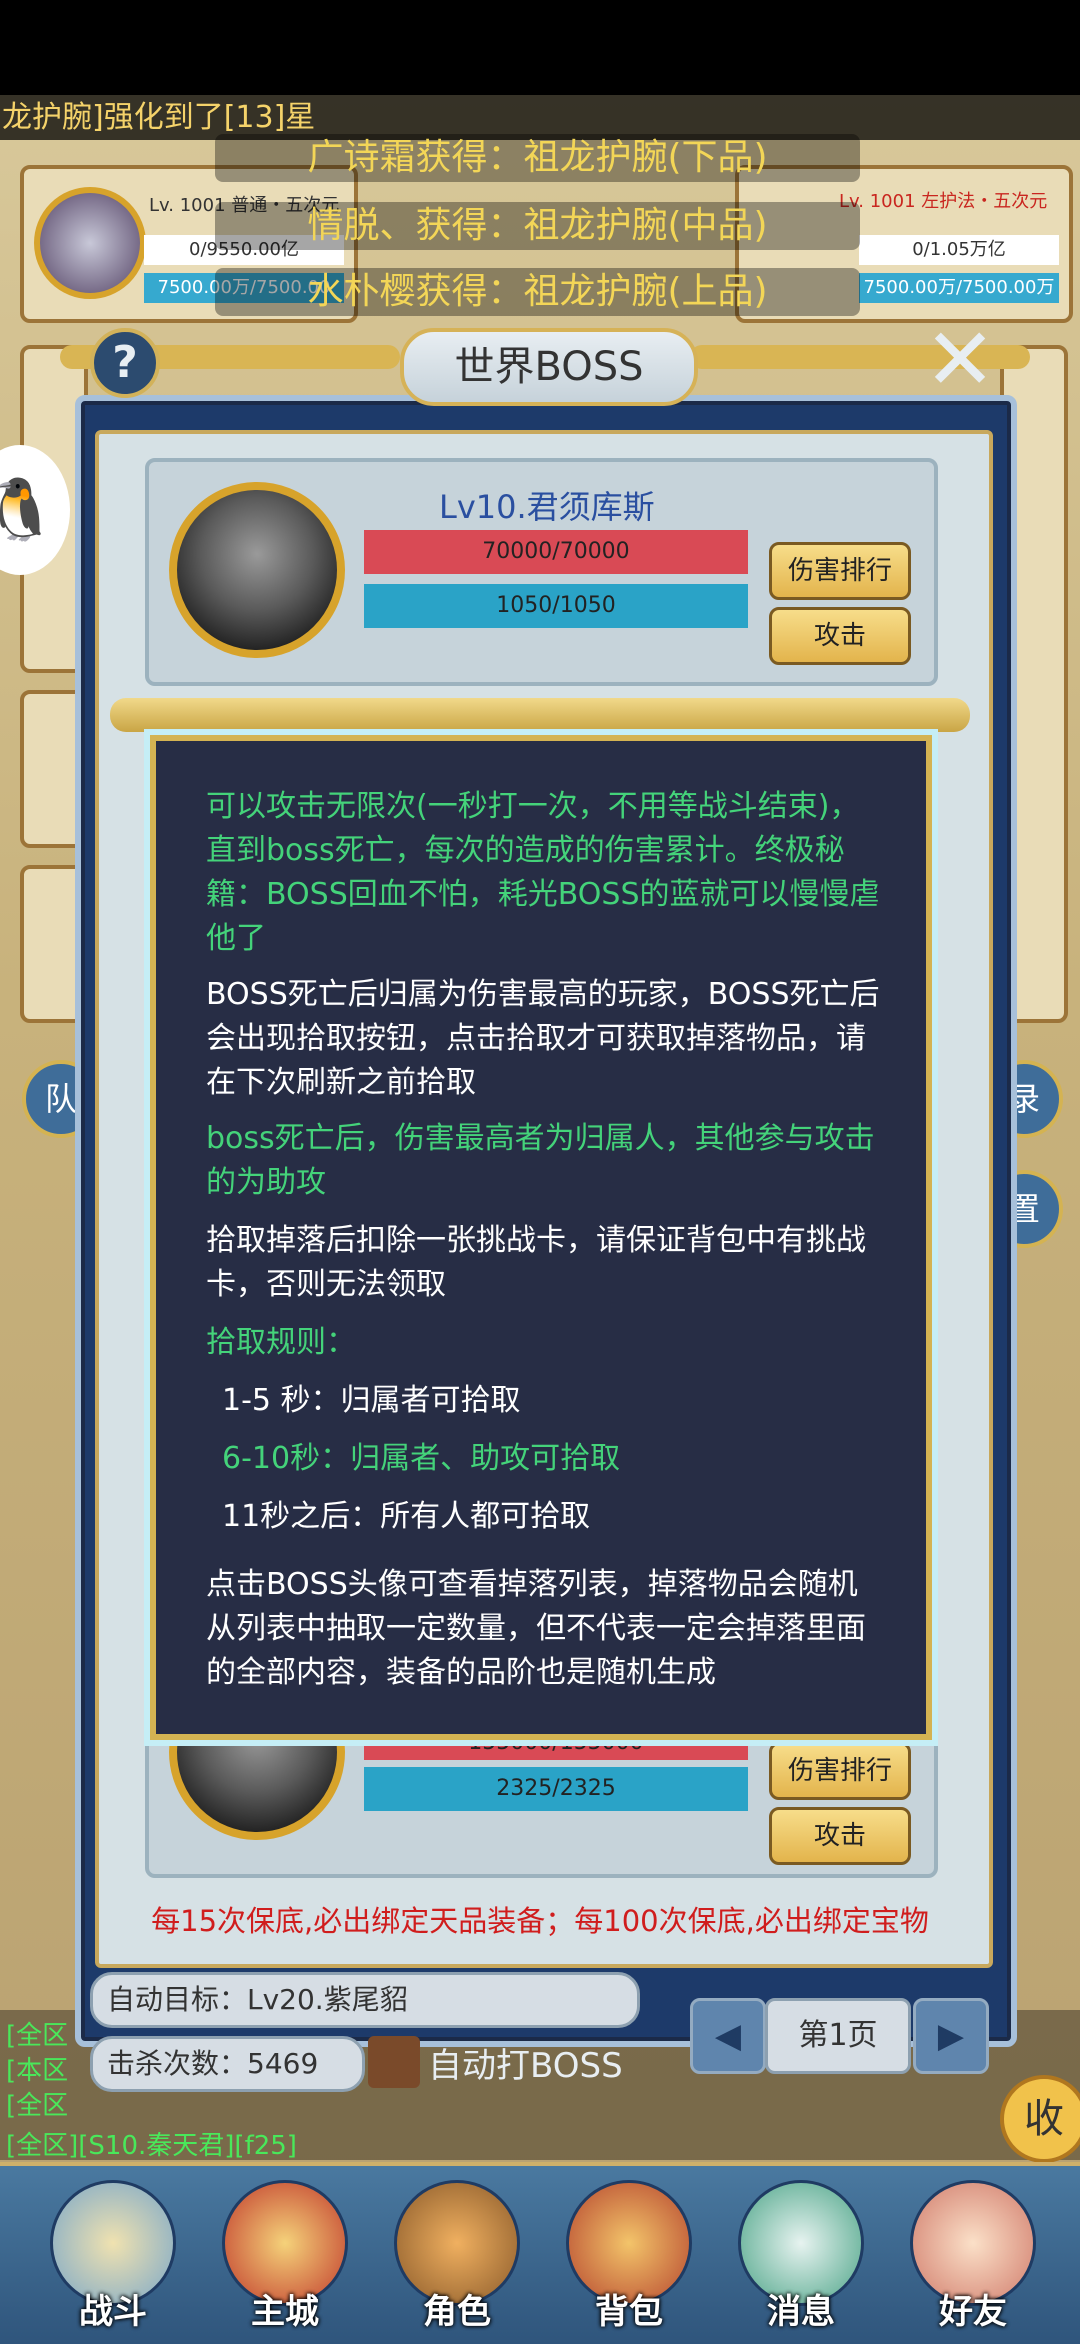 This screenshot has height=2344, width=1080. What do you see at coordinates (457, 2256) in the screenshot?
I see `nav-character: 角色` at bounding box center [457, 2256].